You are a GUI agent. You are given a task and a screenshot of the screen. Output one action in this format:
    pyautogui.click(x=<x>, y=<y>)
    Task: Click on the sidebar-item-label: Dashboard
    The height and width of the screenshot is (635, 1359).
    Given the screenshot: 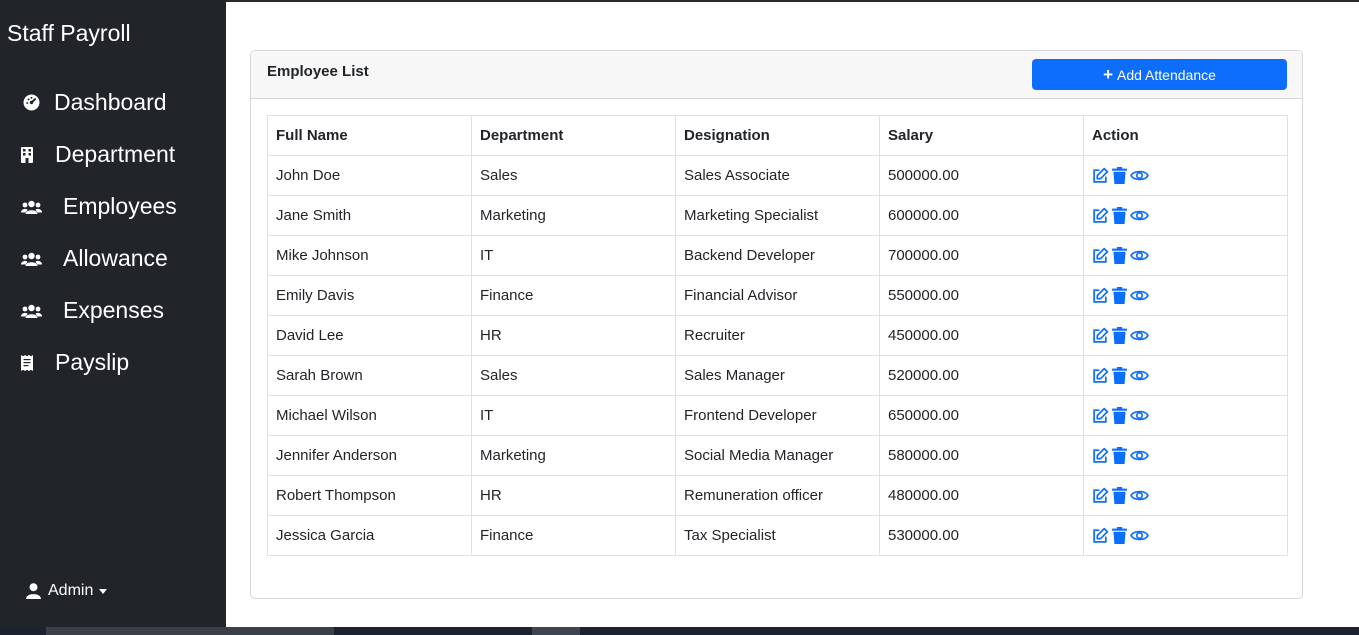 What is the action you would take?
    pyautogui.click(x=110, y=102)
    